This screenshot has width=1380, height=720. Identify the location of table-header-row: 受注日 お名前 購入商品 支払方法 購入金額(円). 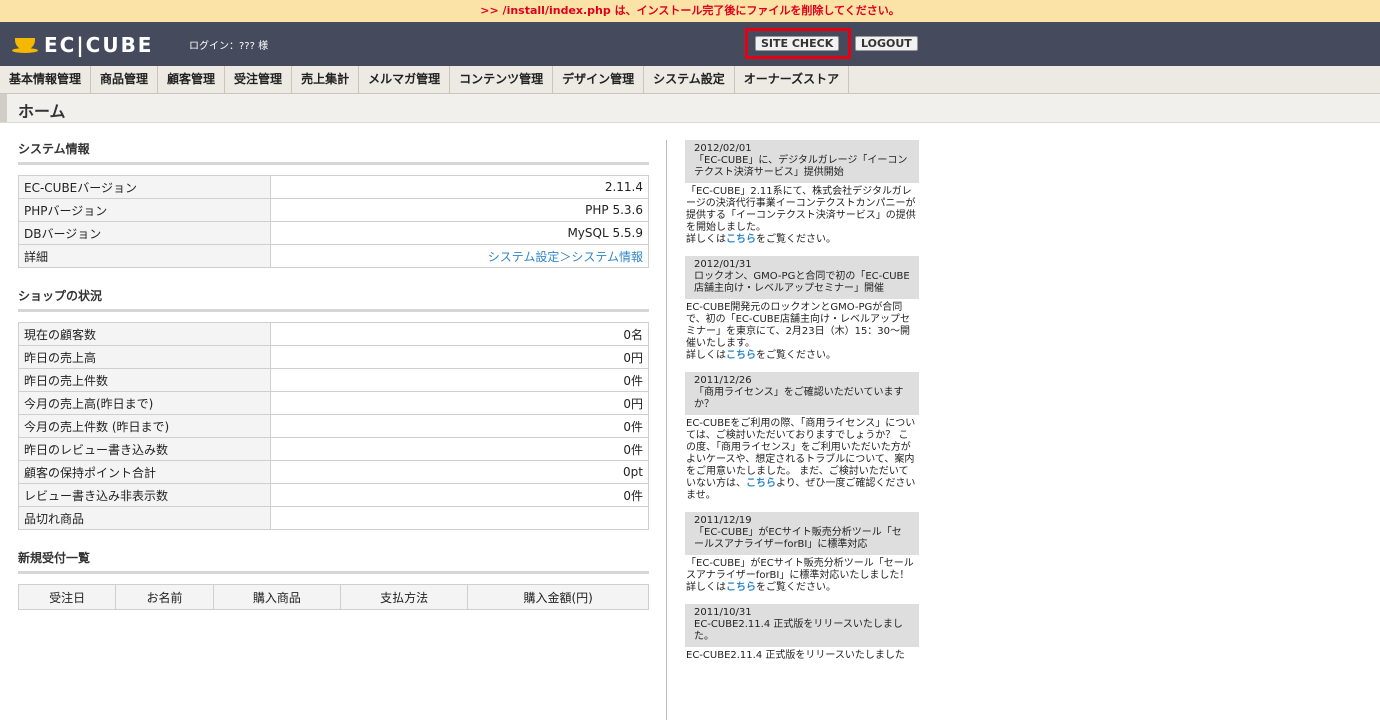
(333, 597).